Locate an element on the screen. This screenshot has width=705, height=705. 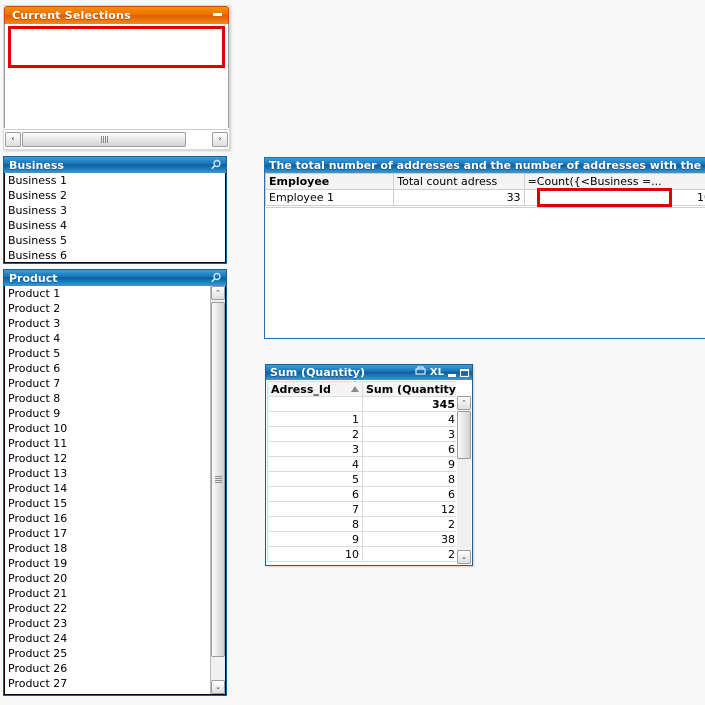
list-item: Product 13 is located at coordinates (107, 473).